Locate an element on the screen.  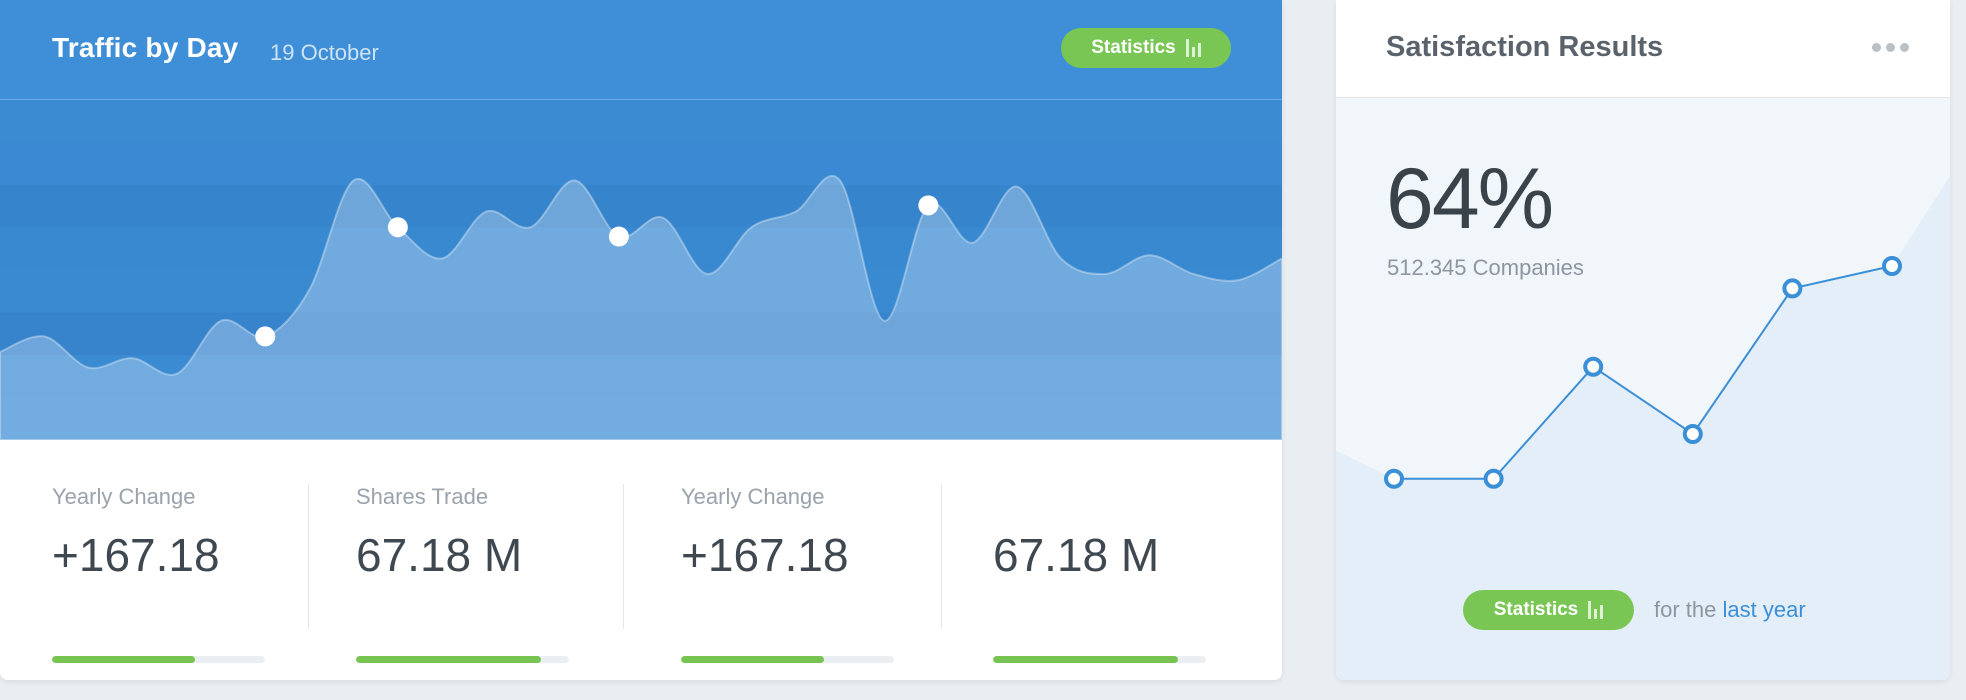
satisfaction-title: Satisfaction Results is located at coordinates (1525, 47).